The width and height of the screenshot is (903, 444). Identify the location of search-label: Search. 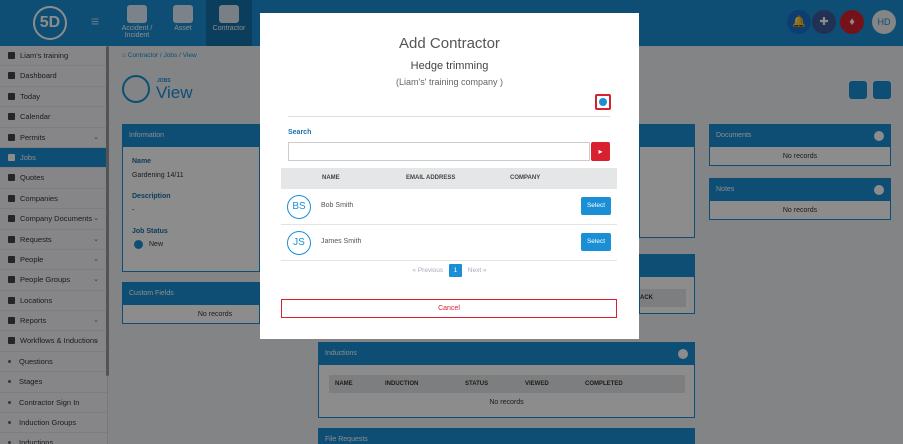
(300, 132).